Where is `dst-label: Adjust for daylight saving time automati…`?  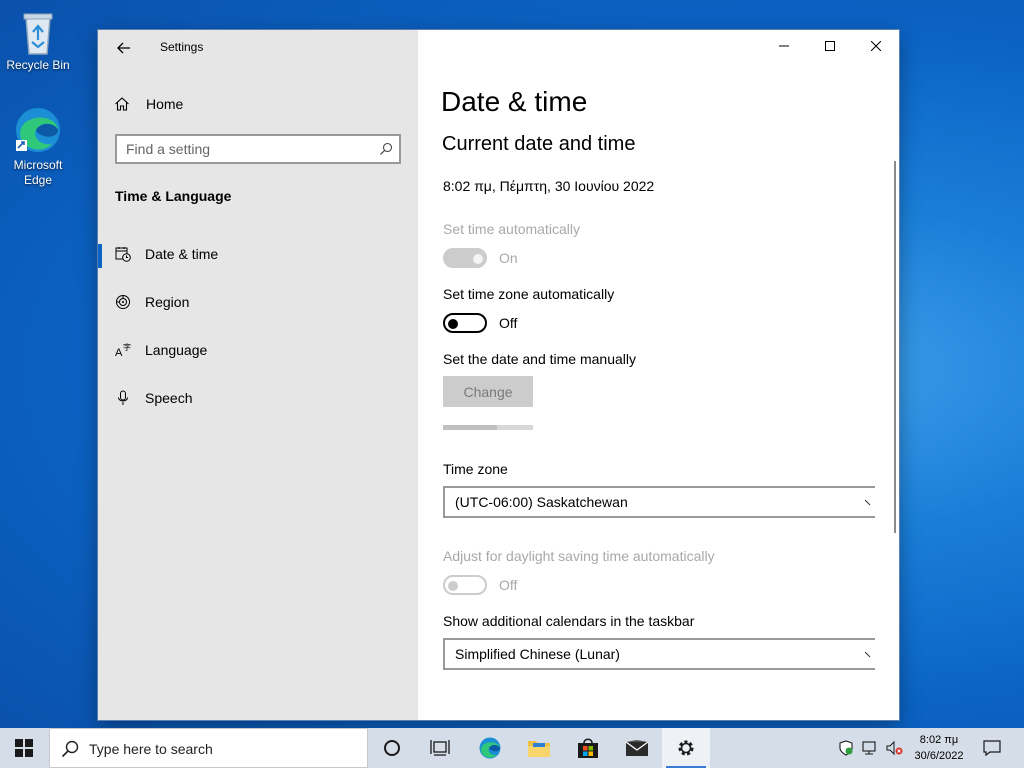
dst-label: Adjust for daylight saving time automati… is located at coordinates (579, 556).